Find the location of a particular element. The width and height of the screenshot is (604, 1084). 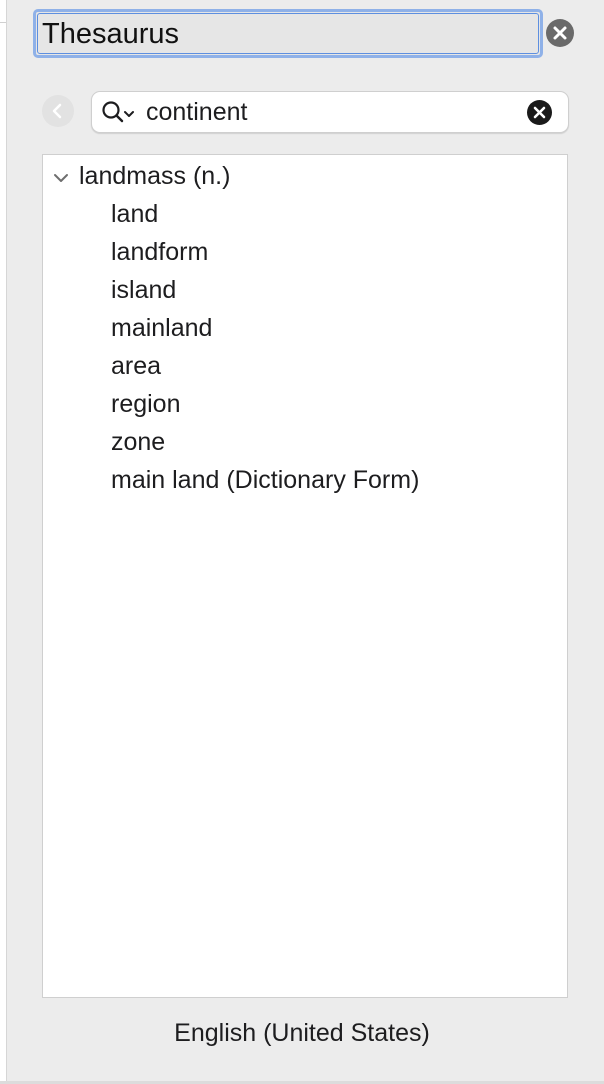

synonym-item: island is located at coordinates (305, 290).